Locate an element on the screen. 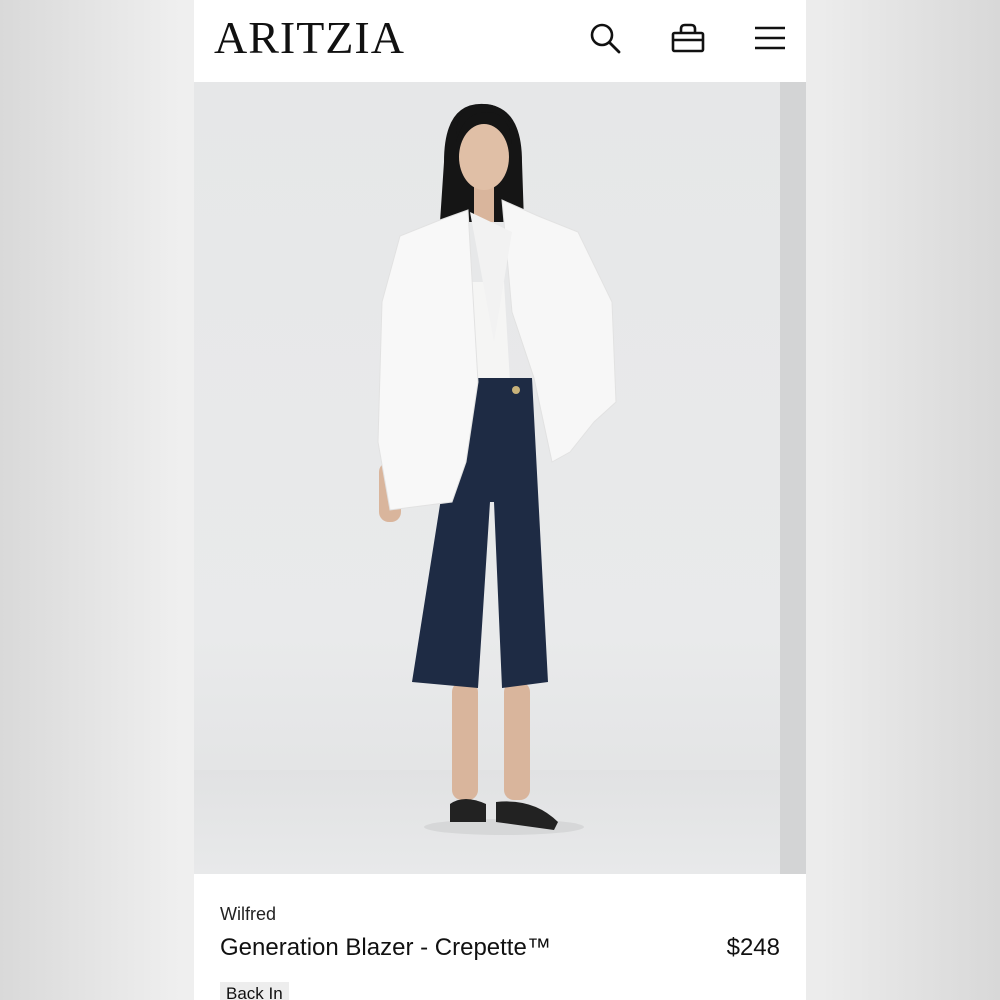 This screenshot has width=1000, height=1000. search-icon is located at coordinates (605, 38).